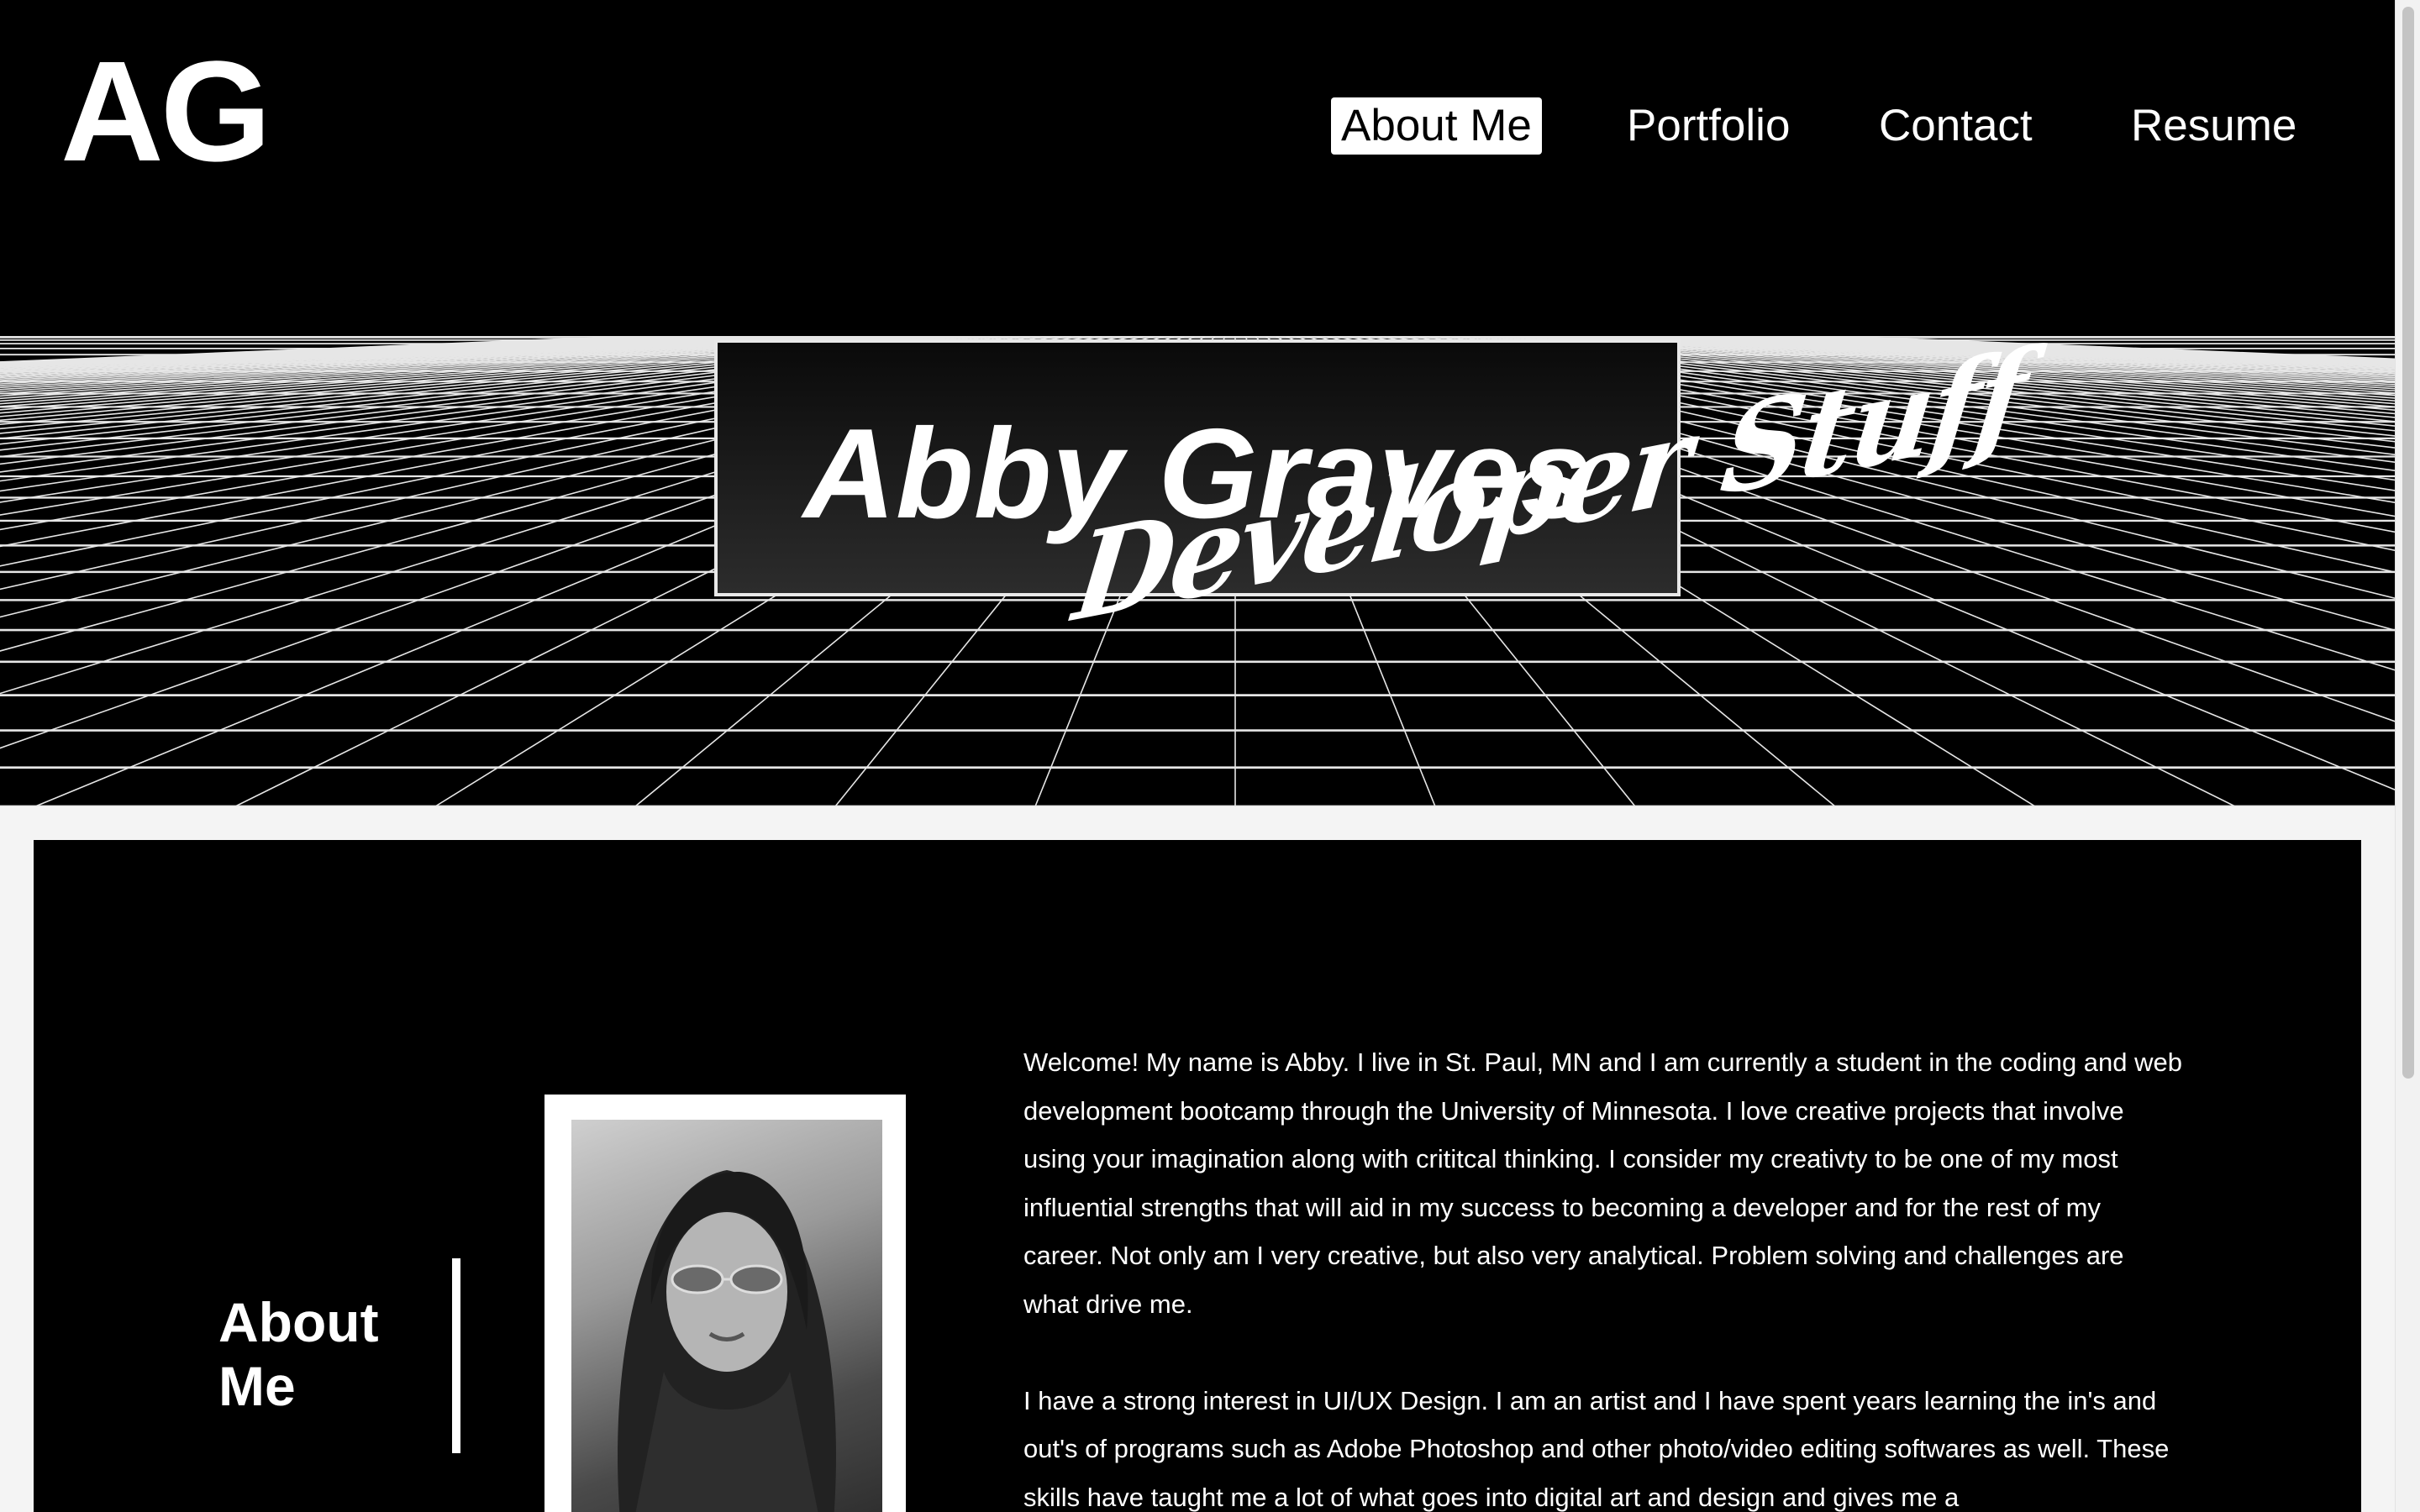 The height and width of the screenshot is (1512, 2420). Describe the element at coordinates (727, 1341) in the screenshot. I see `portrait-photo-icon` at that location.